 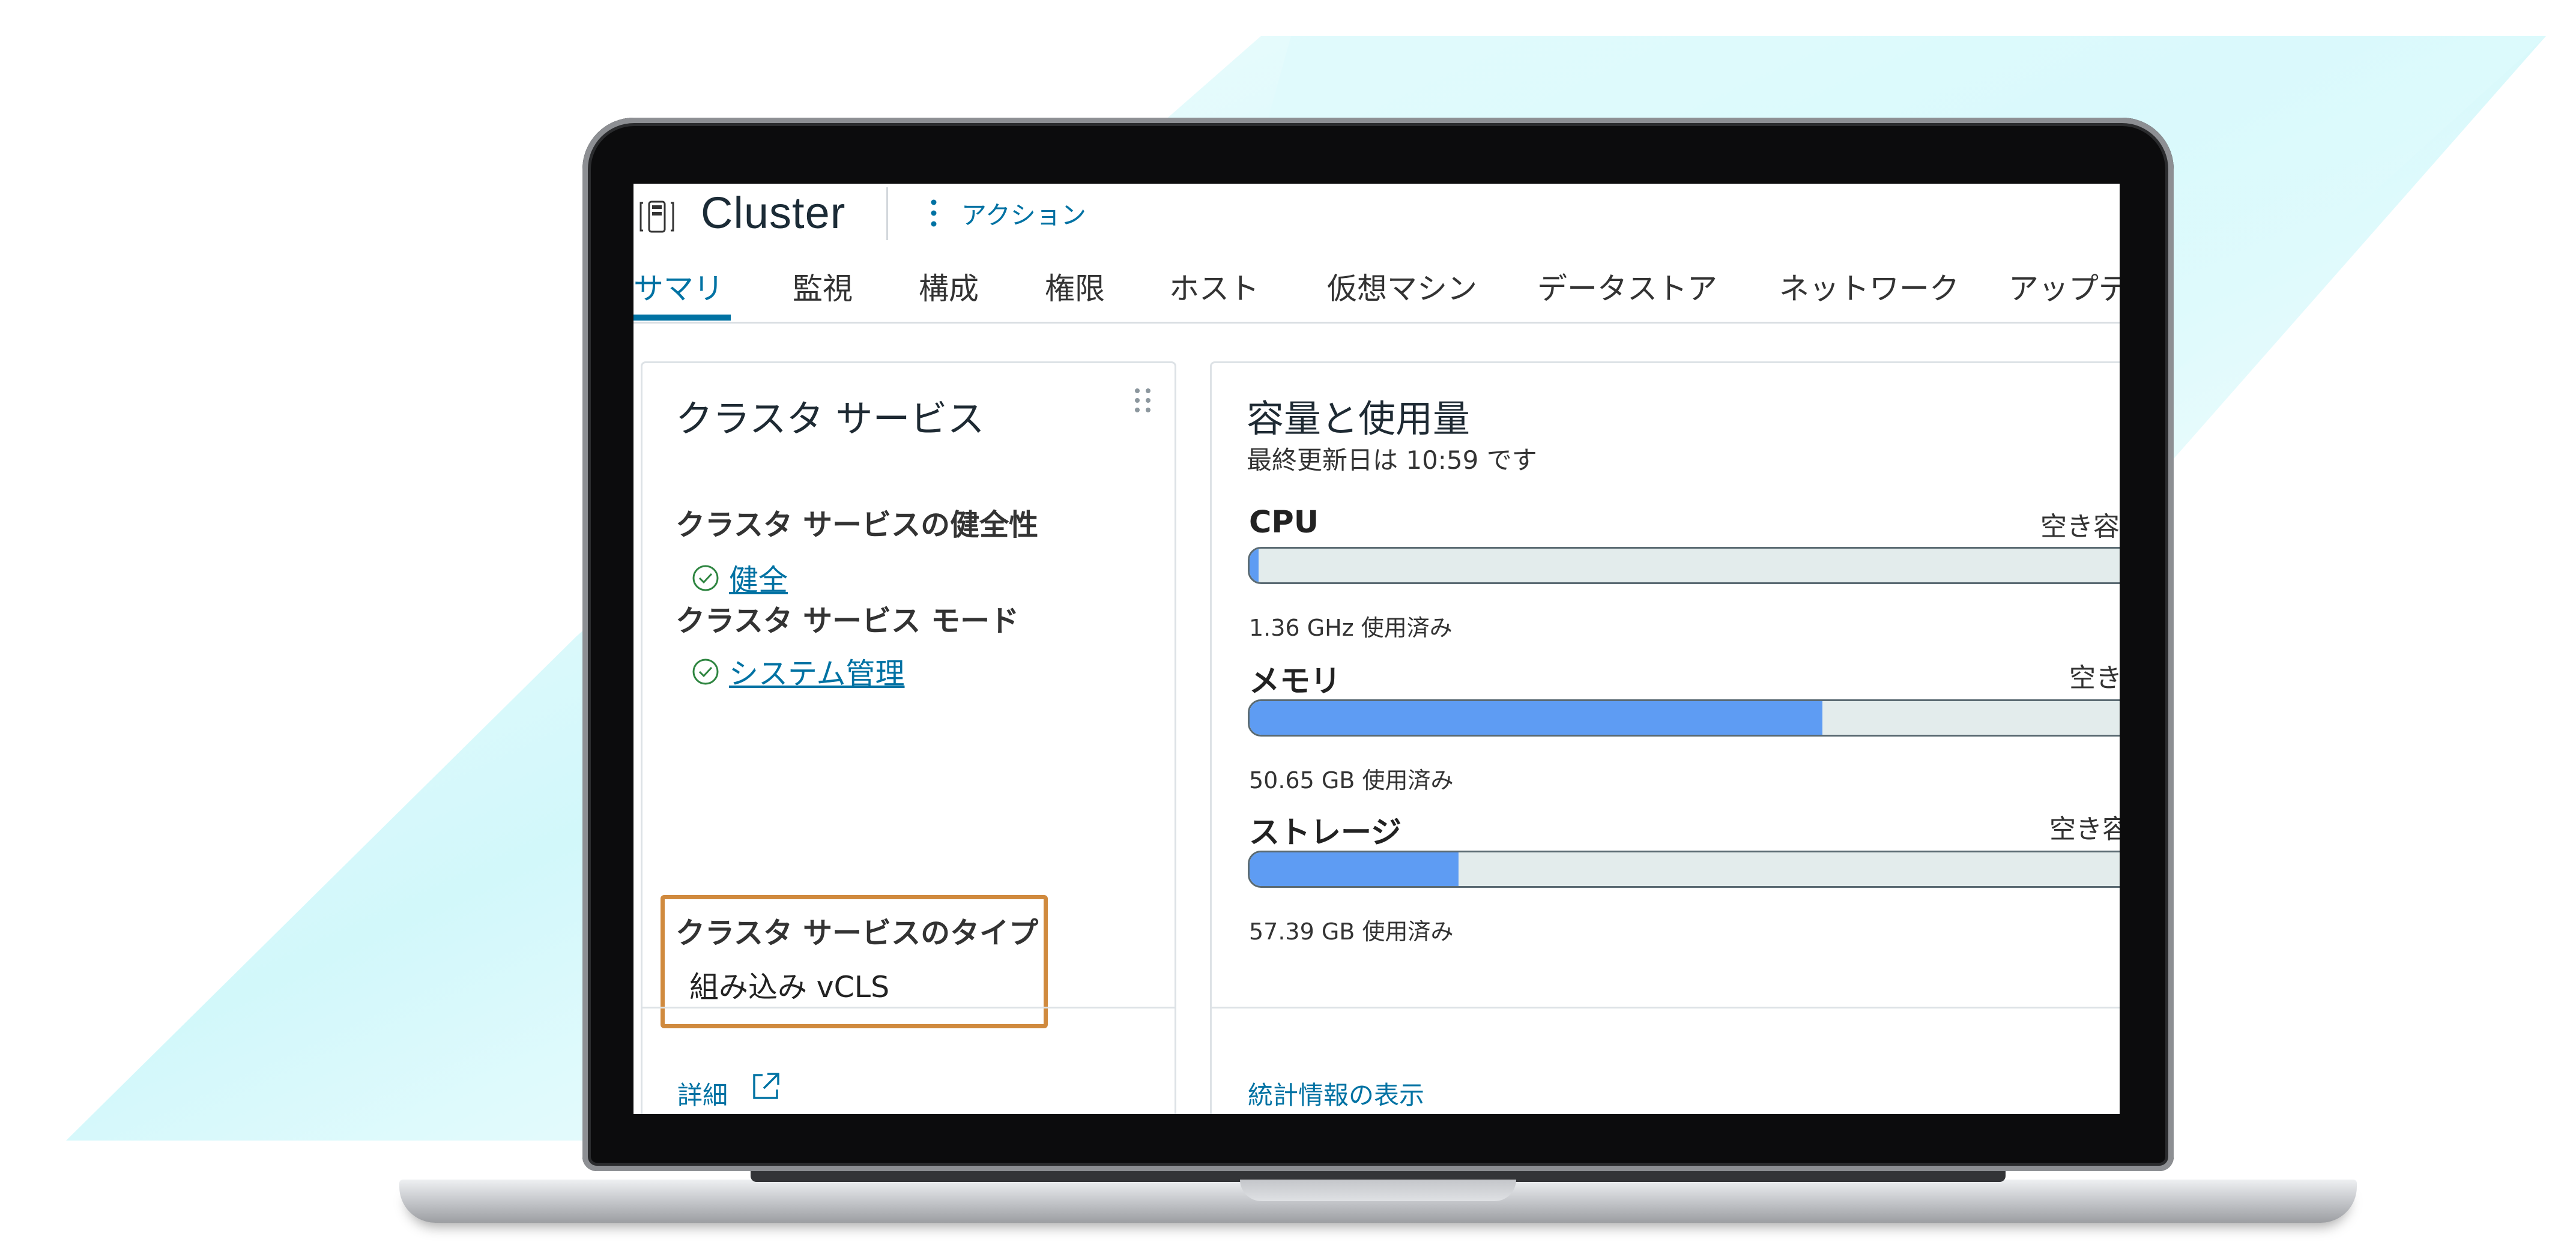 What do you see at coordinates (1378, 1190) in the screenshot?
I see `laptop-notch` at bounding box center [1378, 1190].